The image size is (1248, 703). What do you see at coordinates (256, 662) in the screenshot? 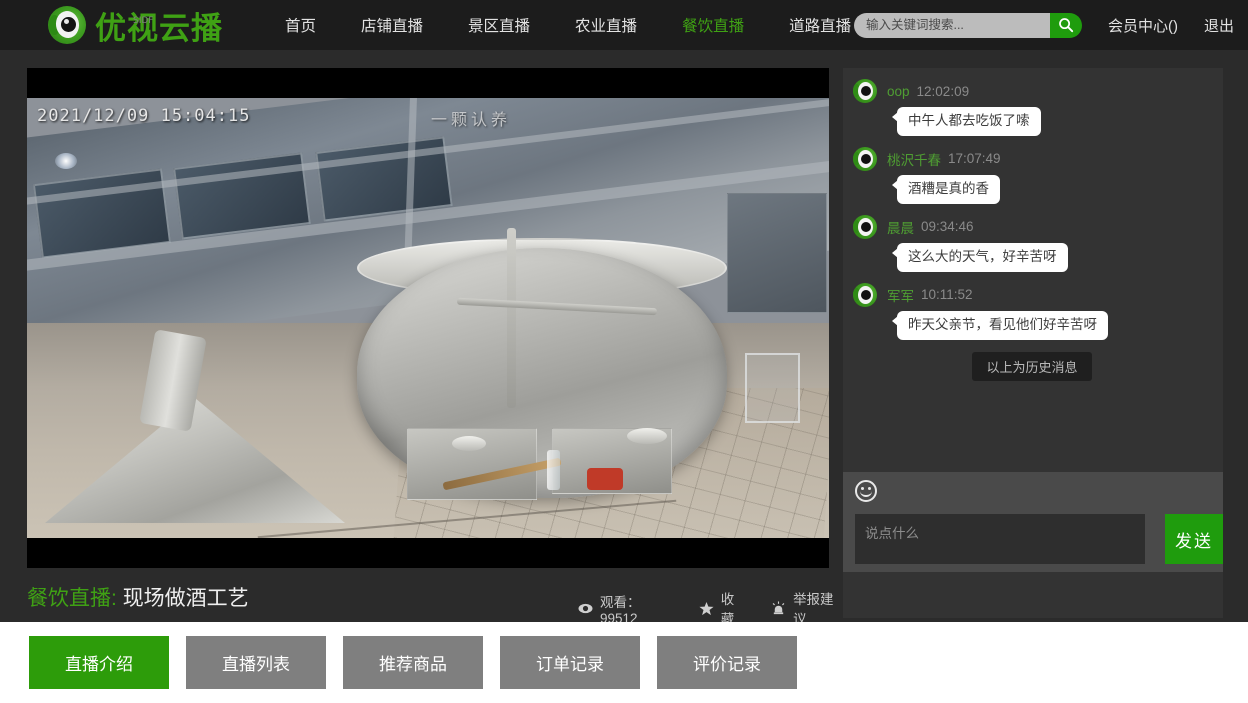
I see `tab-live-list: 直播列表` at bounding box center [256, 662].